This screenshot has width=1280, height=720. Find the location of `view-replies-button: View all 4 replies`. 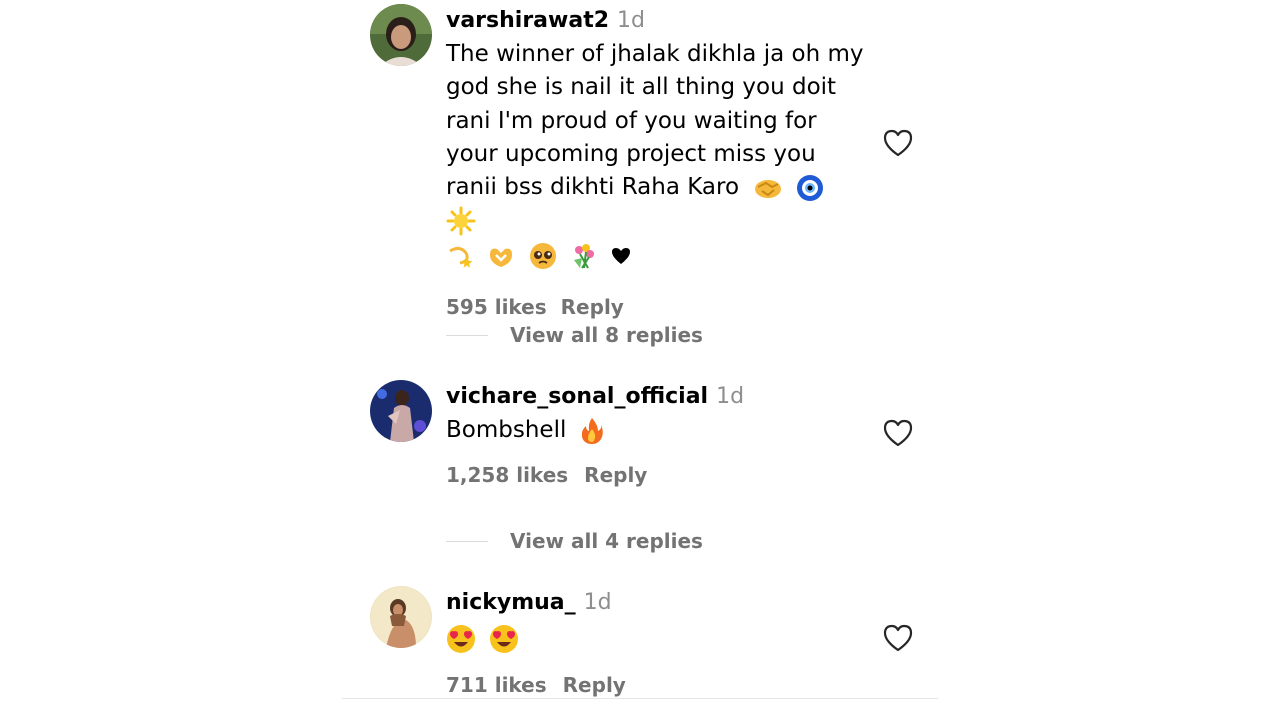

view-replies-button: View all 4 replies is located at coordinates (574, 541).